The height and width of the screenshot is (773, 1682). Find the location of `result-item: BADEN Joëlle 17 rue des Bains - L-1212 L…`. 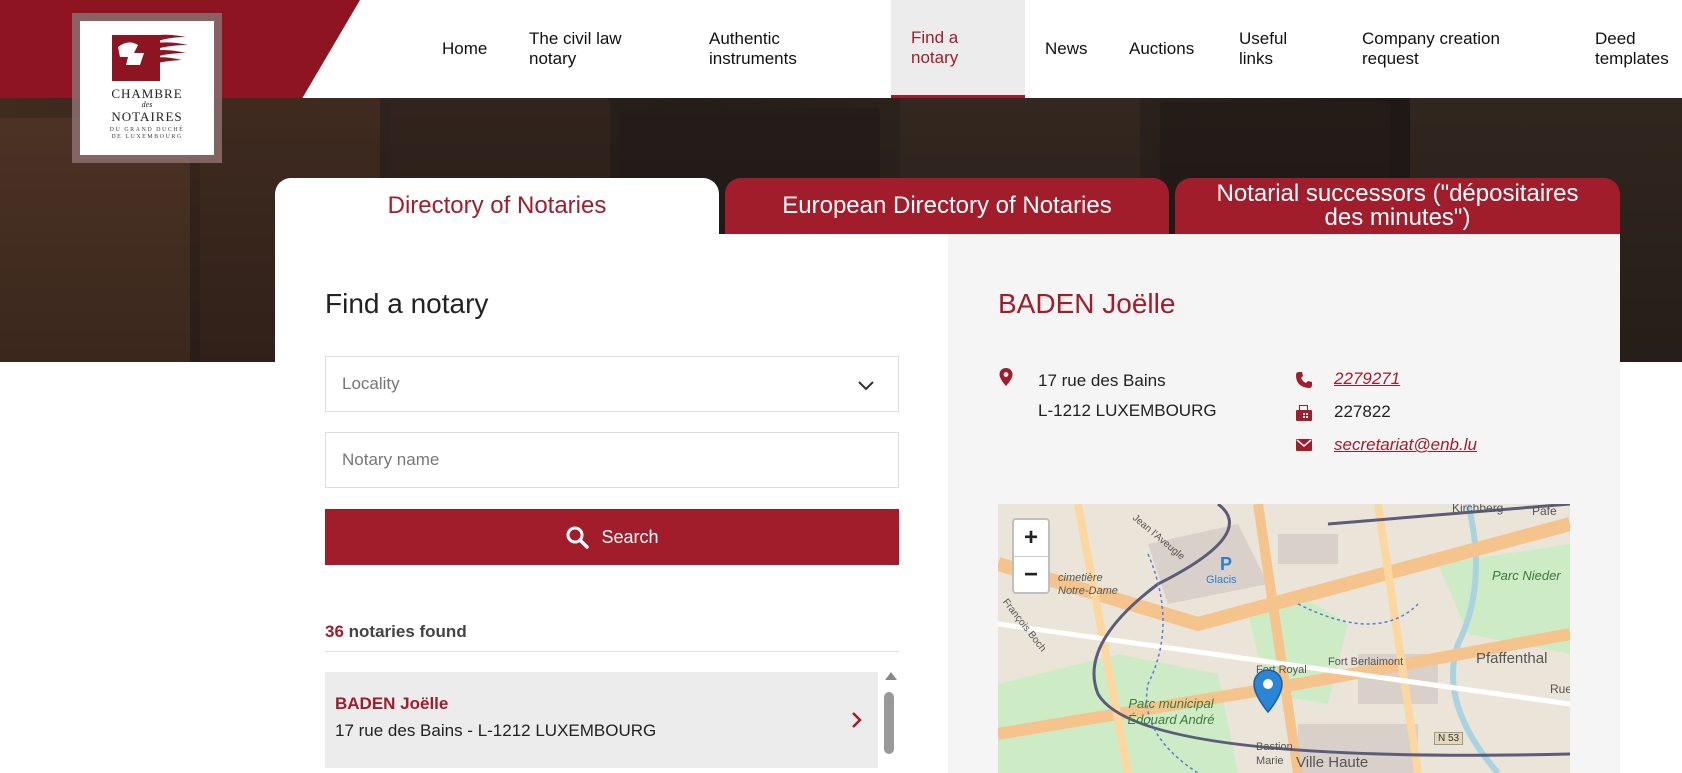

result-item: BADEN Joëlle 17 rue des Bains - L-1212 L… is located at coordinates (601, 720).